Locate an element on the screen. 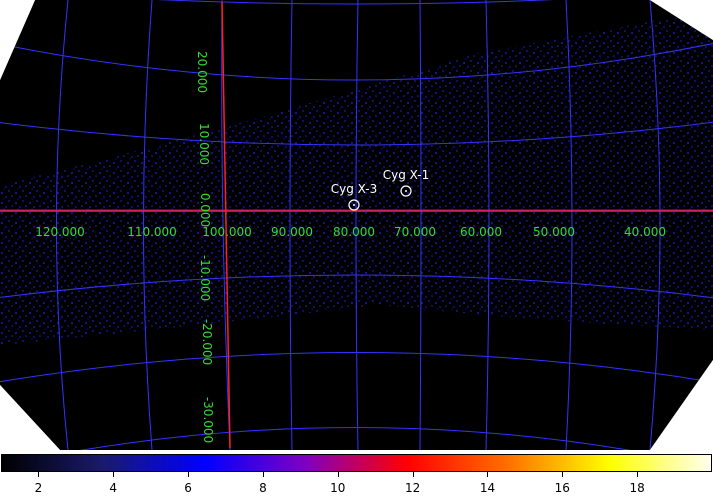  lon-label: 60.000 is located at coordinates (481, 232).